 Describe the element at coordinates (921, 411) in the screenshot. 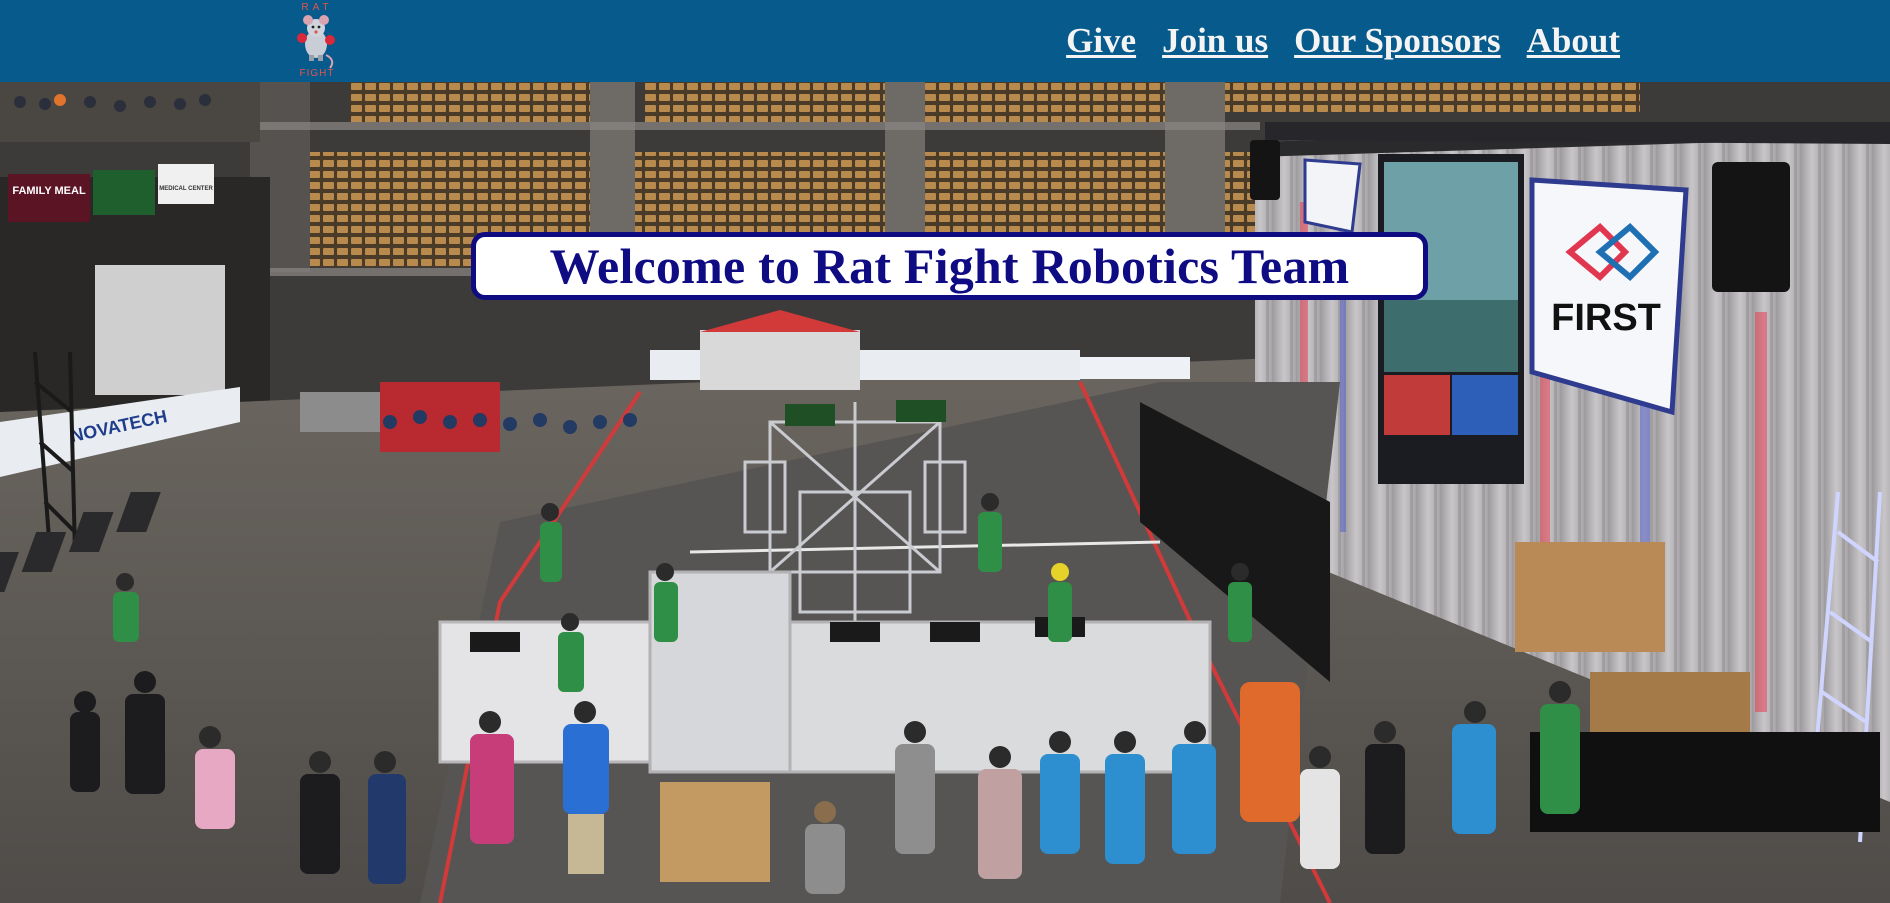

I see `field-sign-right` at that location.